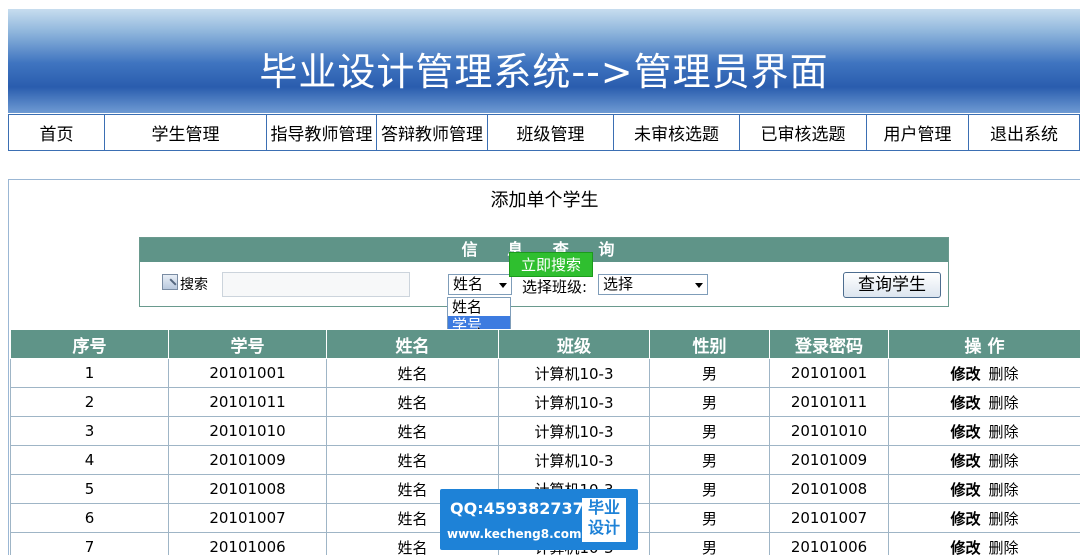 Image resolution: width=1080 pixels, height=555 pixels. Describe the element at coordinates (316, 284) in the screenshot. I see `search-input` at that location.